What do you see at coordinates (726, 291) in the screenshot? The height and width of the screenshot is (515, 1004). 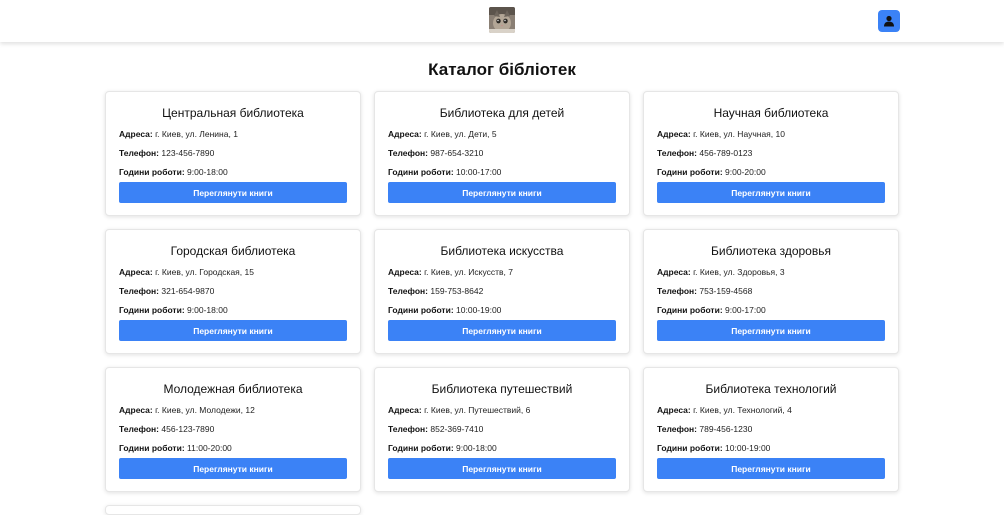 I see `phone-value: 753-159-4568` at bounding box center [726, 291].